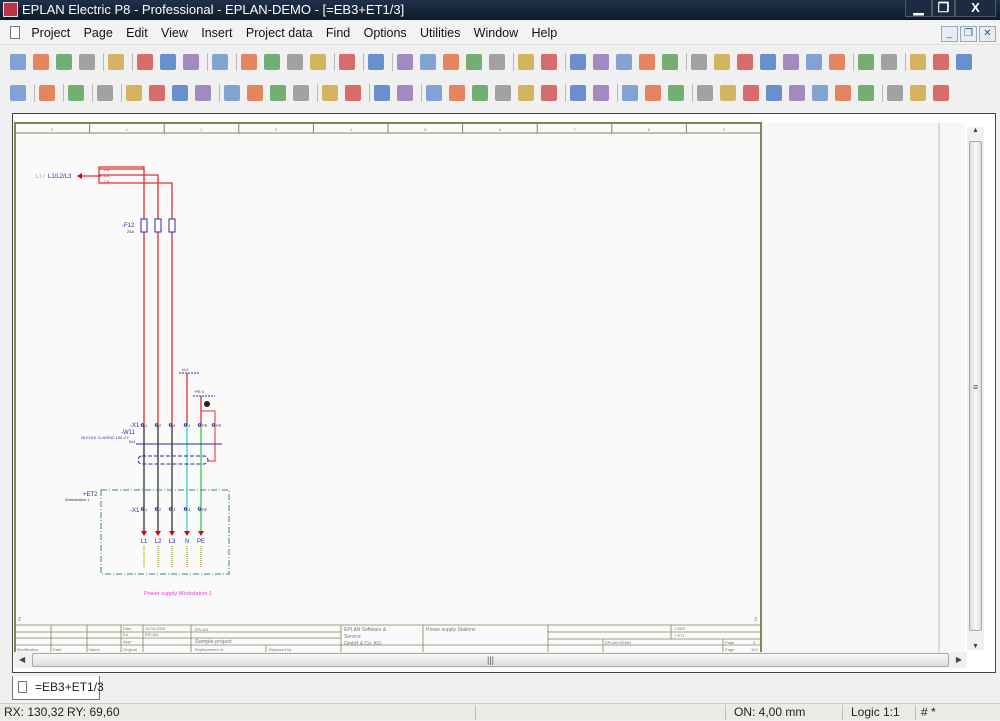 Image resolution: width=1000 pixels, height=721 pixels. I want to click on page-navigator-icon, so click(18, 93).